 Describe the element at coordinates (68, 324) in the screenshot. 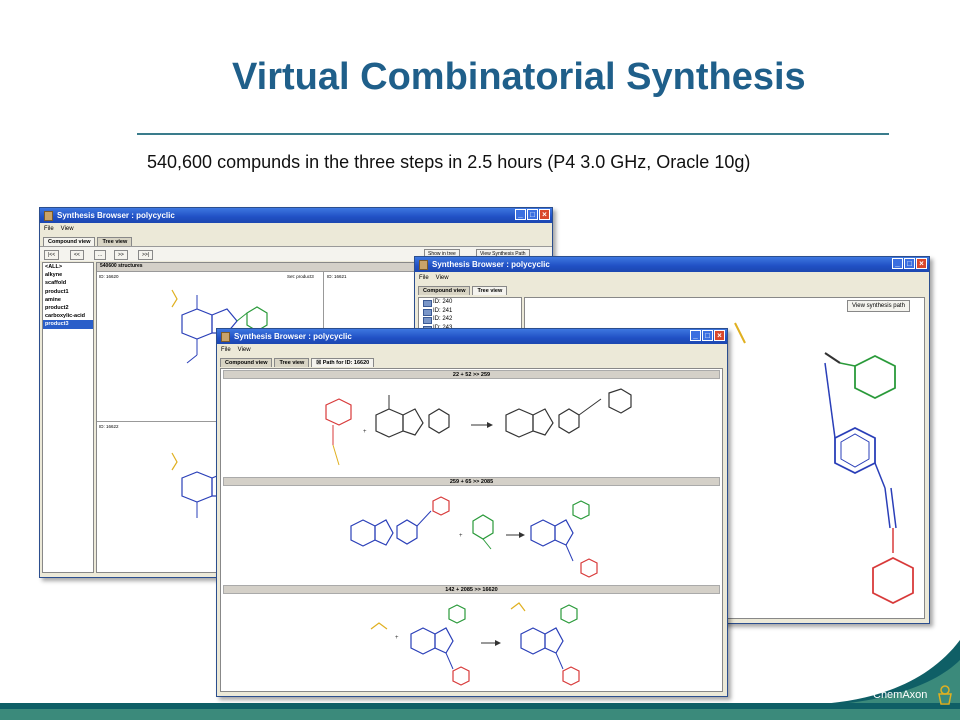

I see `list-item-product3: product3` at that location.